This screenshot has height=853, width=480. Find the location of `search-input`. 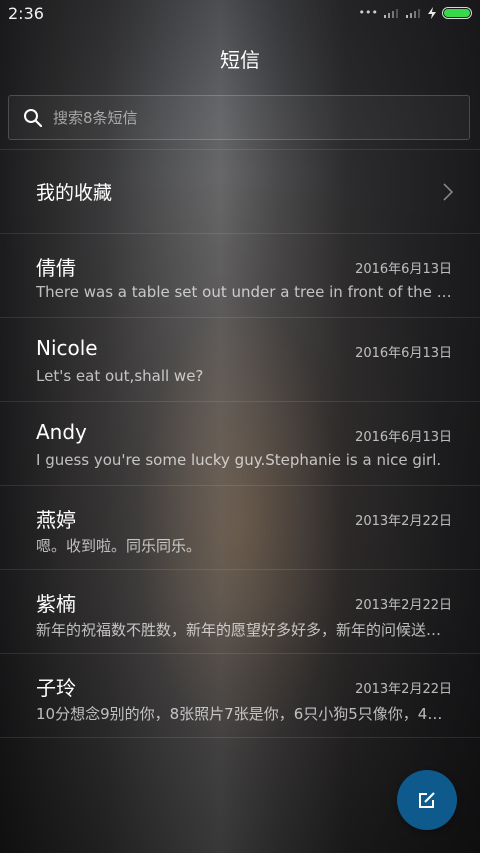

search-input is located at coordinates (253, 117).